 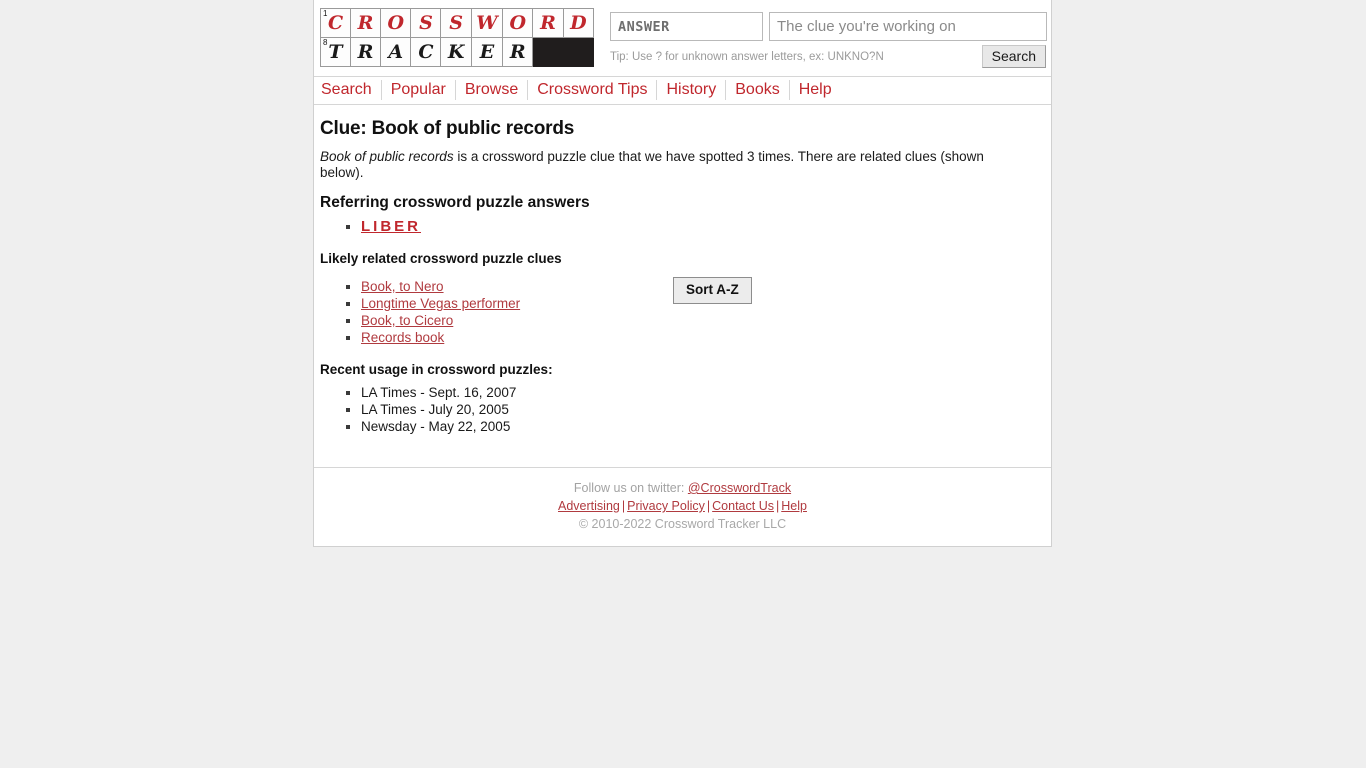 What do you see at coordinates (589, 506) in the screenshot?
I see `footer-link-advertising: Advertising` at bounding box center [589, 506].